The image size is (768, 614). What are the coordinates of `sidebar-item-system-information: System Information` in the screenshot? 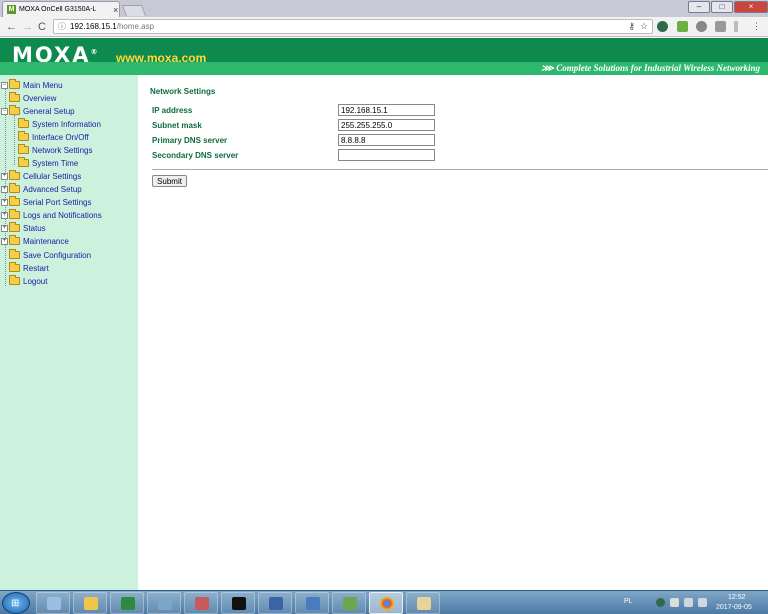 It's located at (55, 124).